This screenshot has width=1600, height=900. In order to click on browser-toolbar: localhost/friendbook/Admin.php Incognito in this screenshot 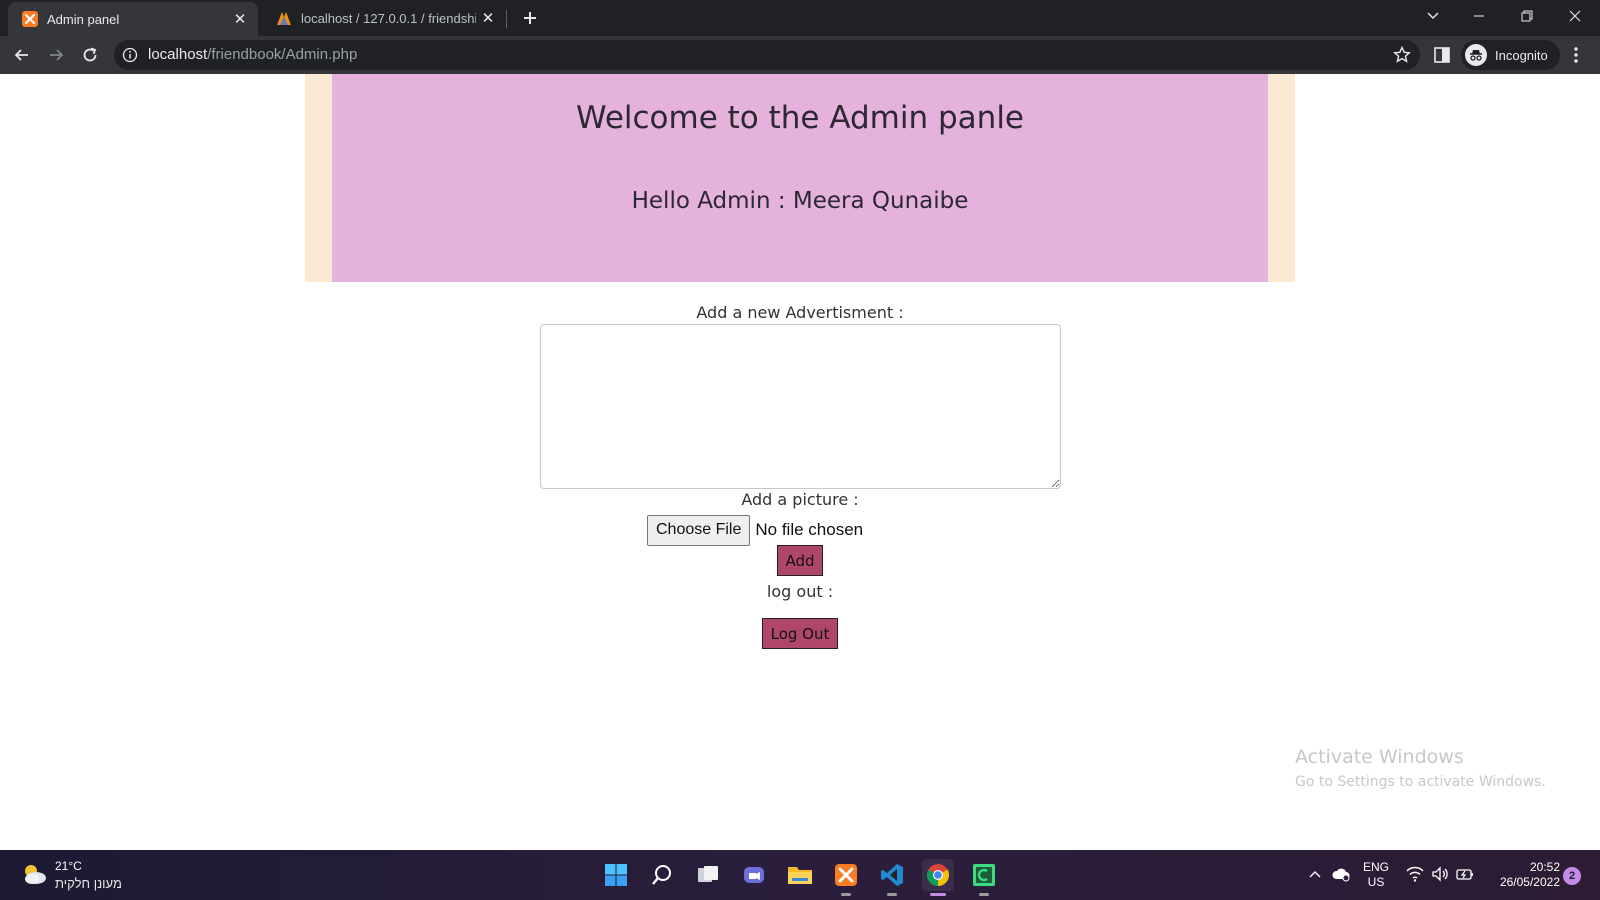, I will do `click(800, 55)`.